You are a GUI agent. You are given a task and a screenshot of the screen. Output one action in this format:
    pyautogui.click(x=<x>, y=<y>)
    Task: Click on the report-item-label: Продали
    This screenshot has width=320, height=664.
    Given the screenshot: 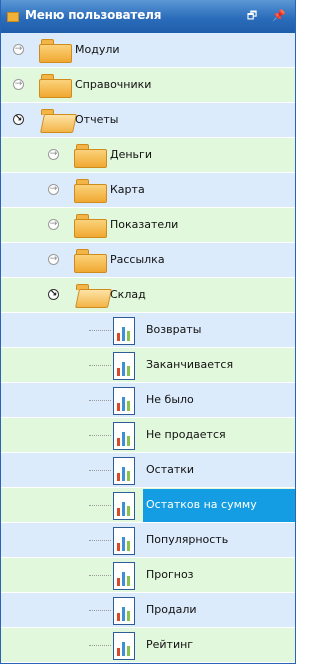 What is the action you would take?
    pyautogui.click(x=171, y=609)
    